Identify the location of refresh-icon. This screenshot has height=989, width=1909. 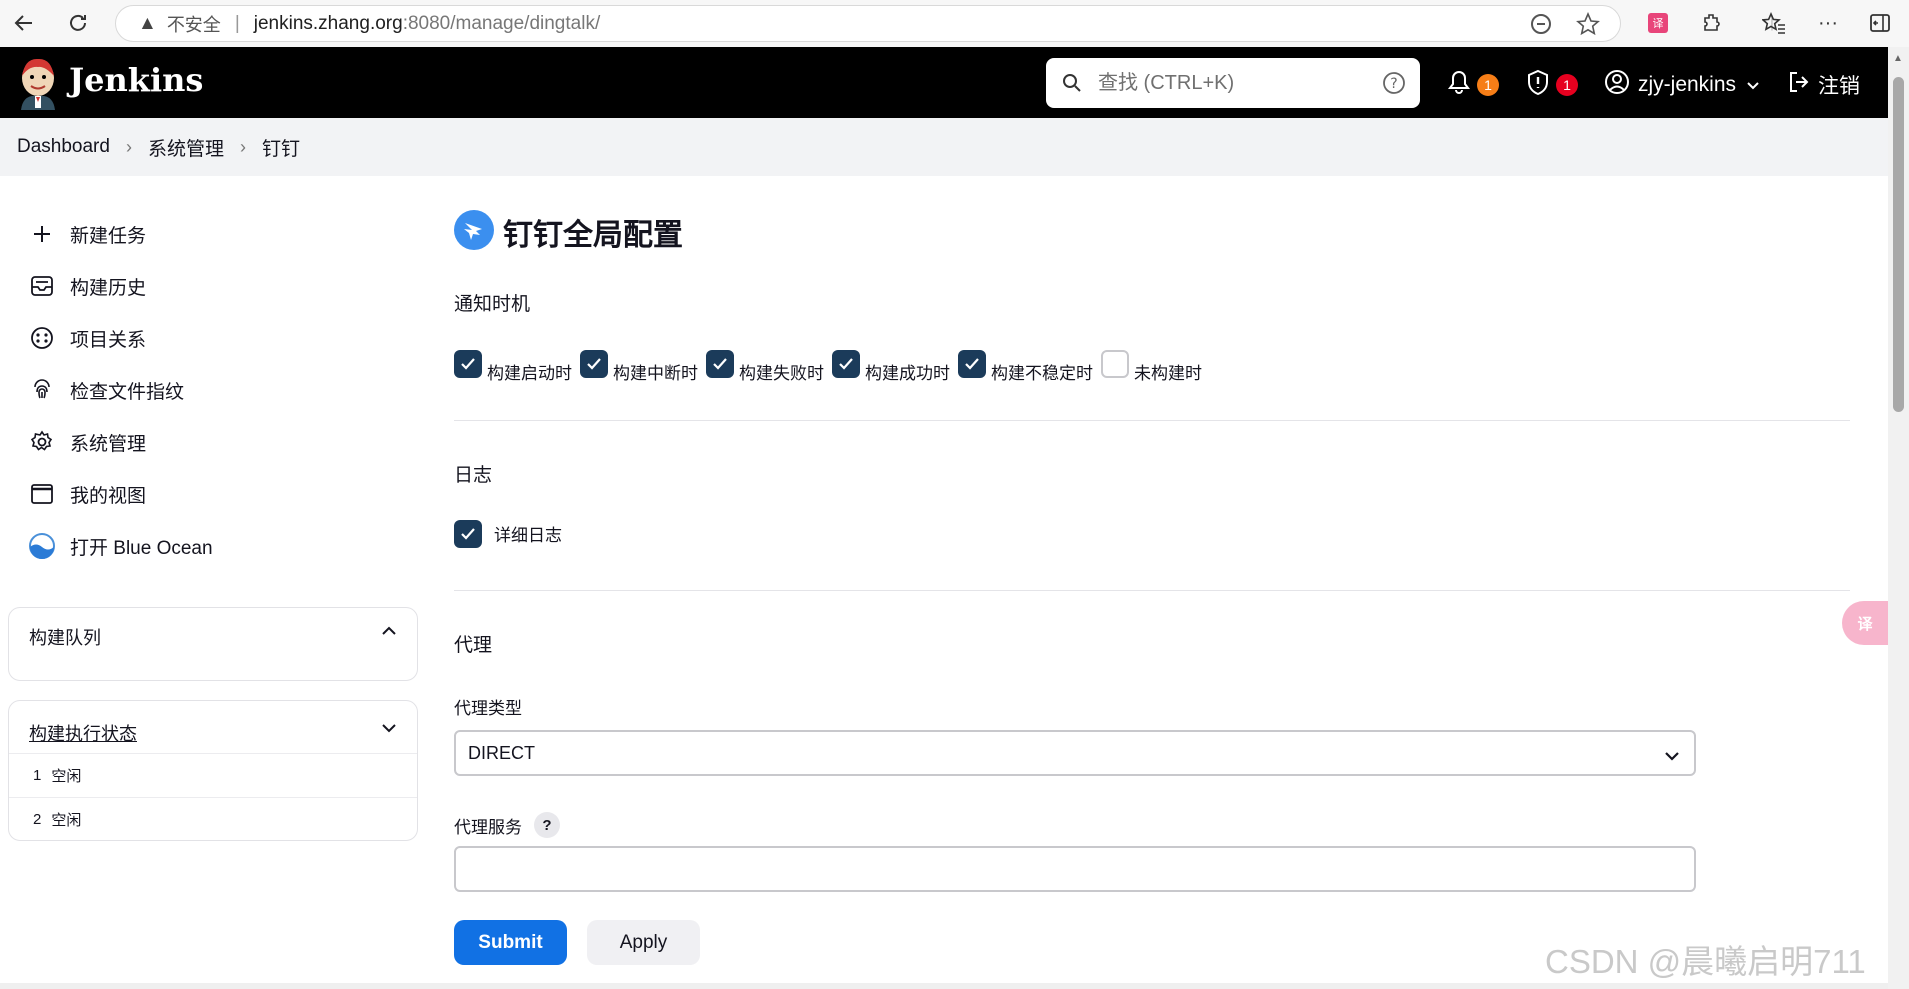
(78, 23).